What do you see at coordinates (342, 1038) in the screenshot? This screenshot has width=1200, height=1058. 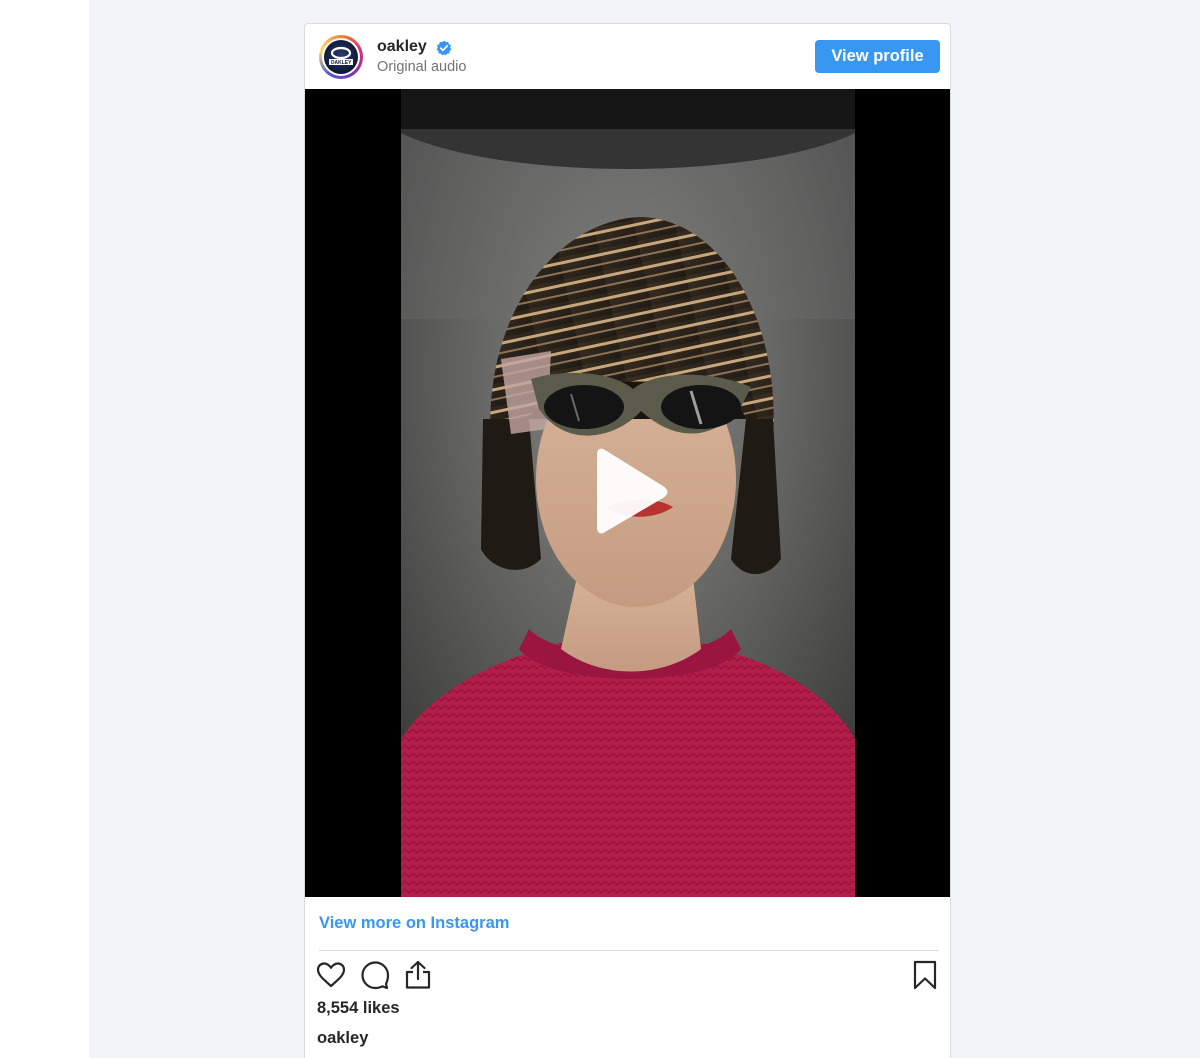 I see `caption-username: oakley` at bounding box center [342, 1038].